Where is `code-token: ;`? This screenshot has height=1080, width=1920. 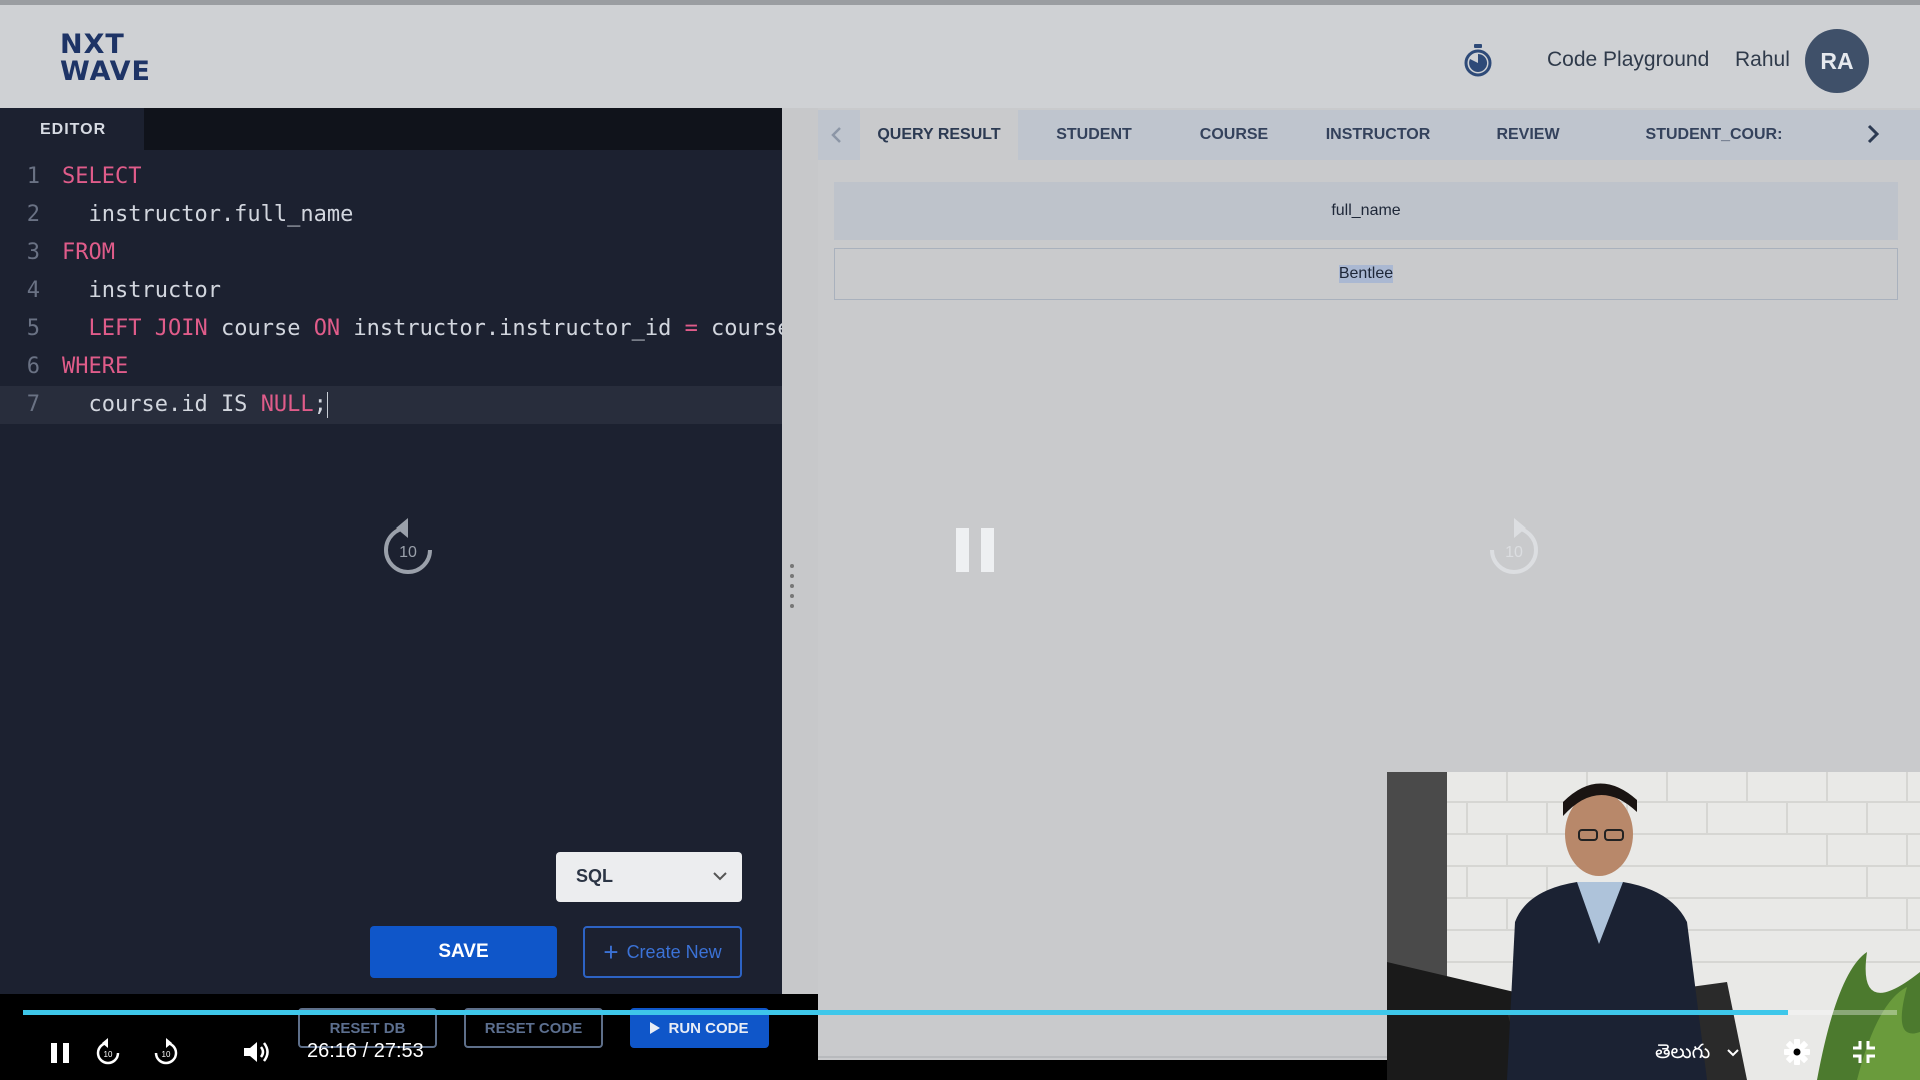
code-token: ; is located at coordinates (320, 404).